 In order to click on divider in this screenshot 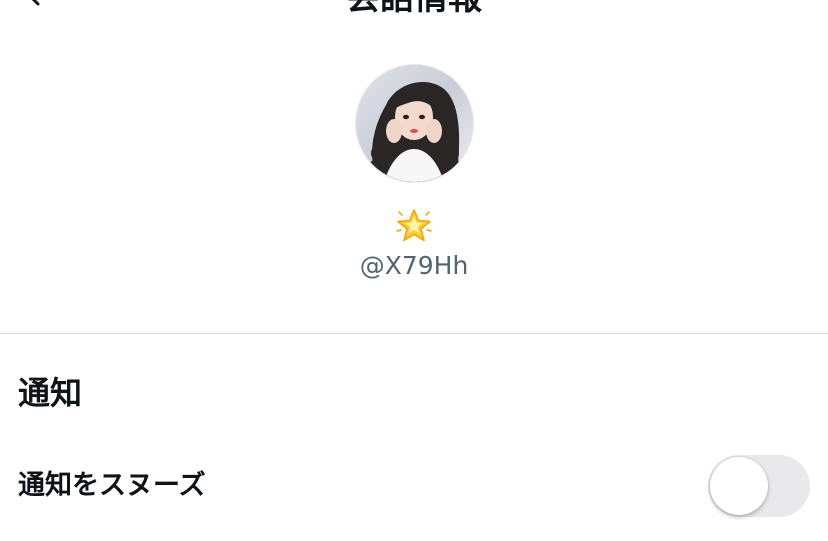, I will do `click(414, 333)`.